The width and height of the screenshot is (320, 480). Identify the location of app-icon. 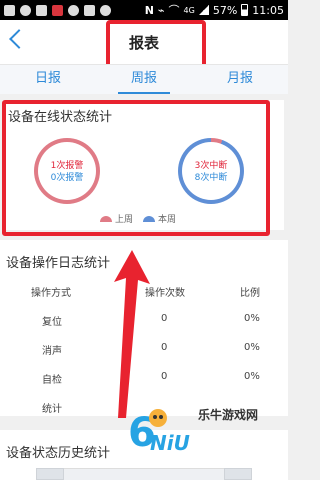
(57, 10).